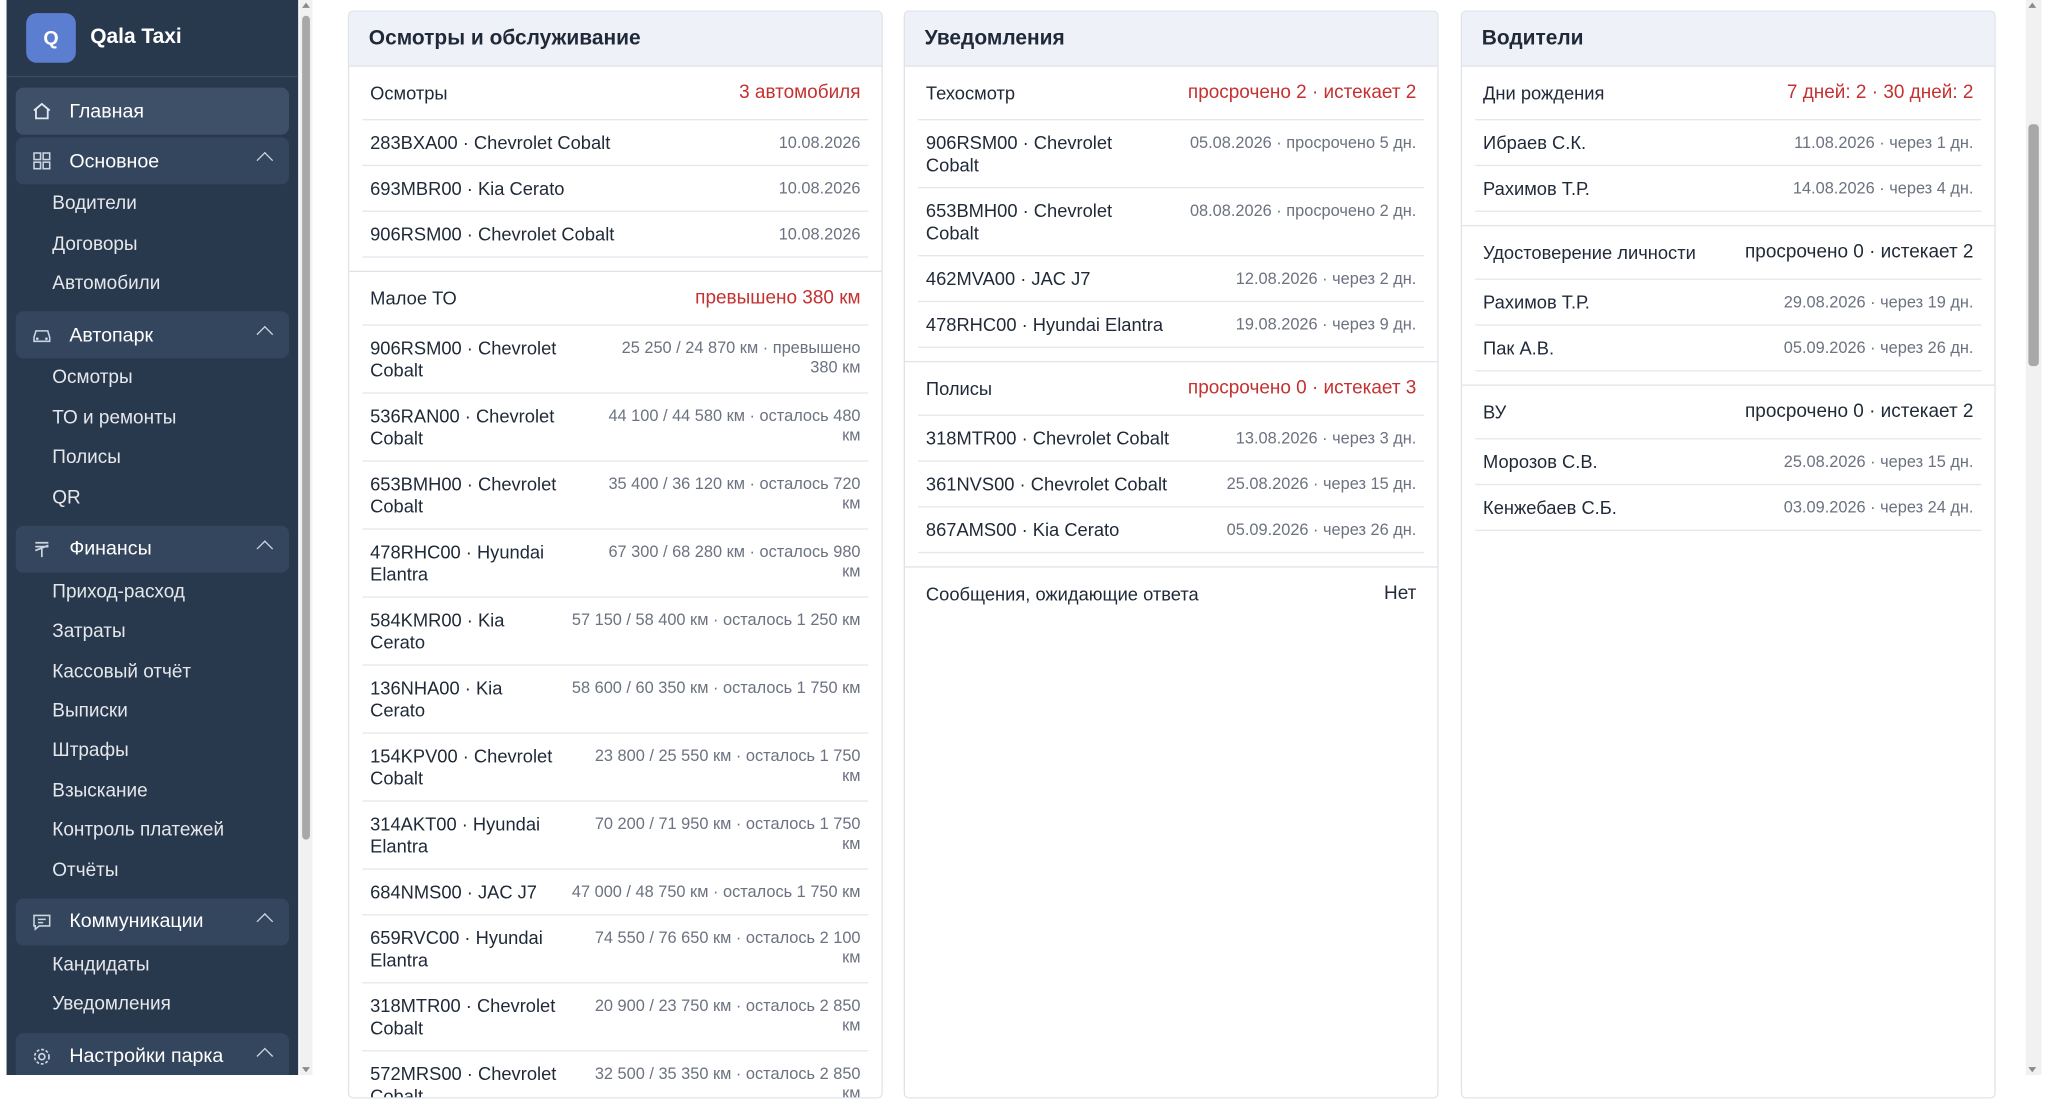 The image size is (2048, 1099). Describe the element at coordinates (1171, 94) in the screenshot. I see `tech-inspection-section-header: Техосмотр просрочено 2 · истекает 2` at that location.